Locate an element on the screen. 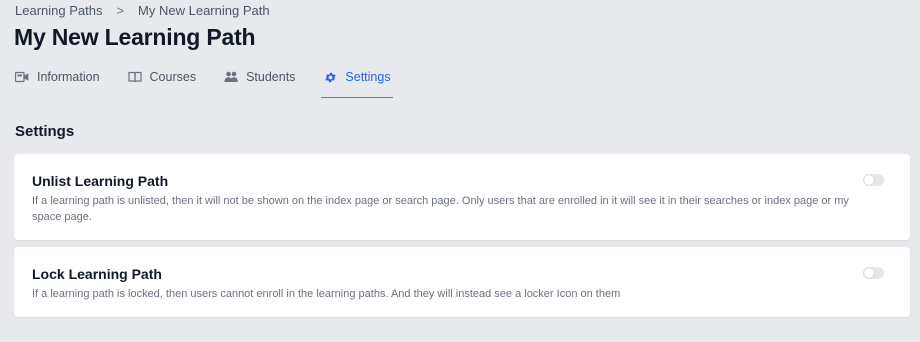 Image resolution: width=920 pixels, height=342 pixels. tab-courses: Courses is located at coordinates (162, 83).